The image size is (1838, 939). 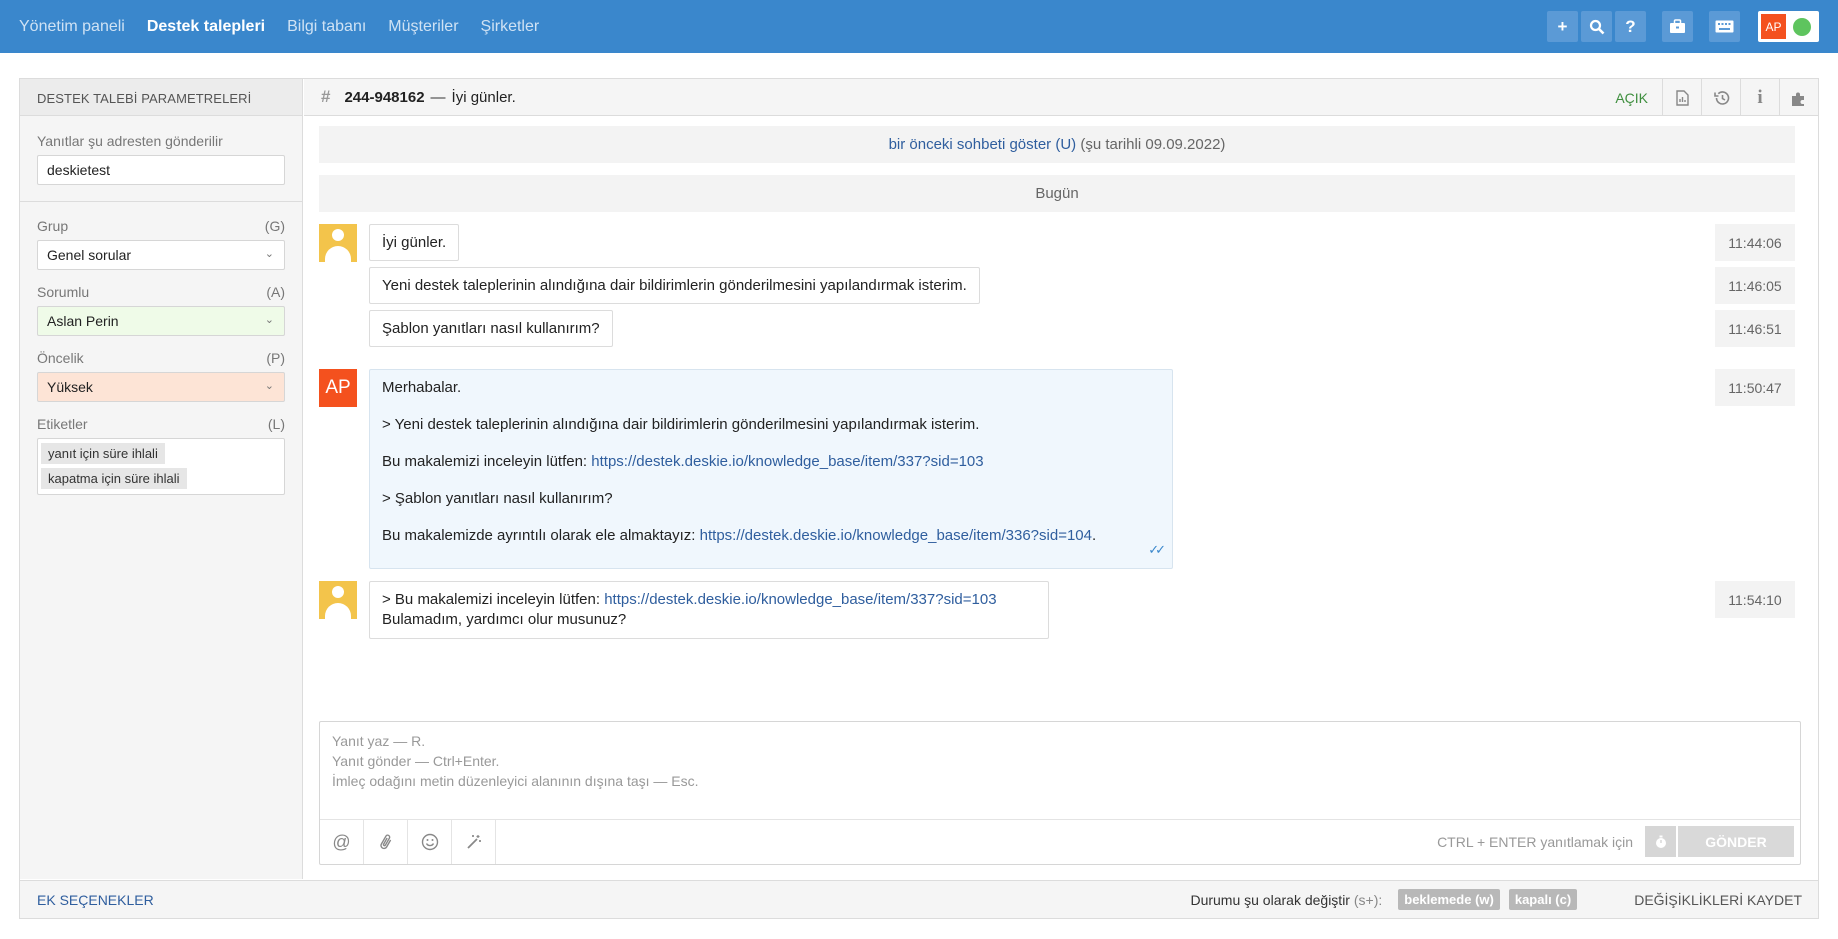 What do you see at coordinates (474, 842) in the screenshot?
I see `magic-wand-icon` at bounding box center [474, 842].